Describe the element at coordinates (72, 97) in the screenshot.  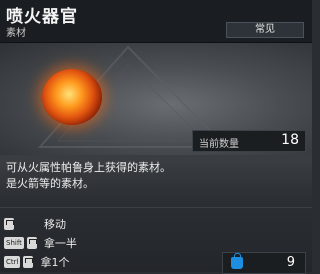
I see `fire-organ-icon` at that location.